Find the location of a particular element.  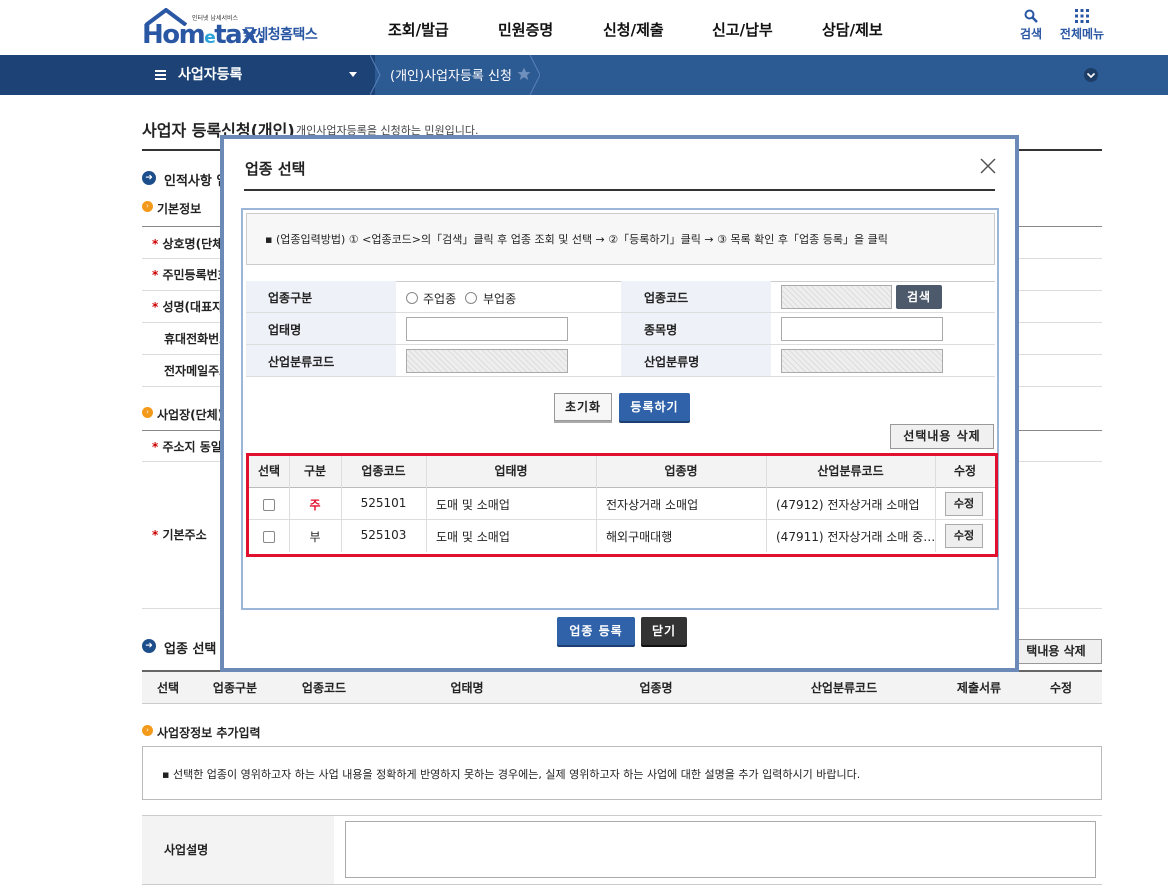

gnb-apply: 신청/제출 is located at coordinates (633, 29).